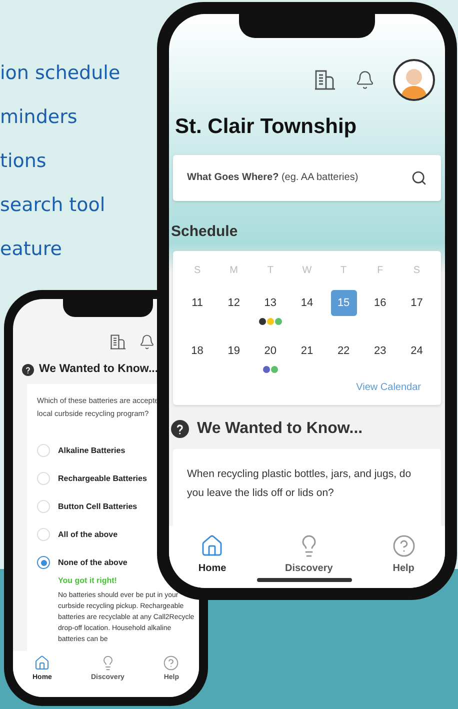 This screenshot has height=709, width=458. I want to click on feature-text: eature, so click(31, 249).